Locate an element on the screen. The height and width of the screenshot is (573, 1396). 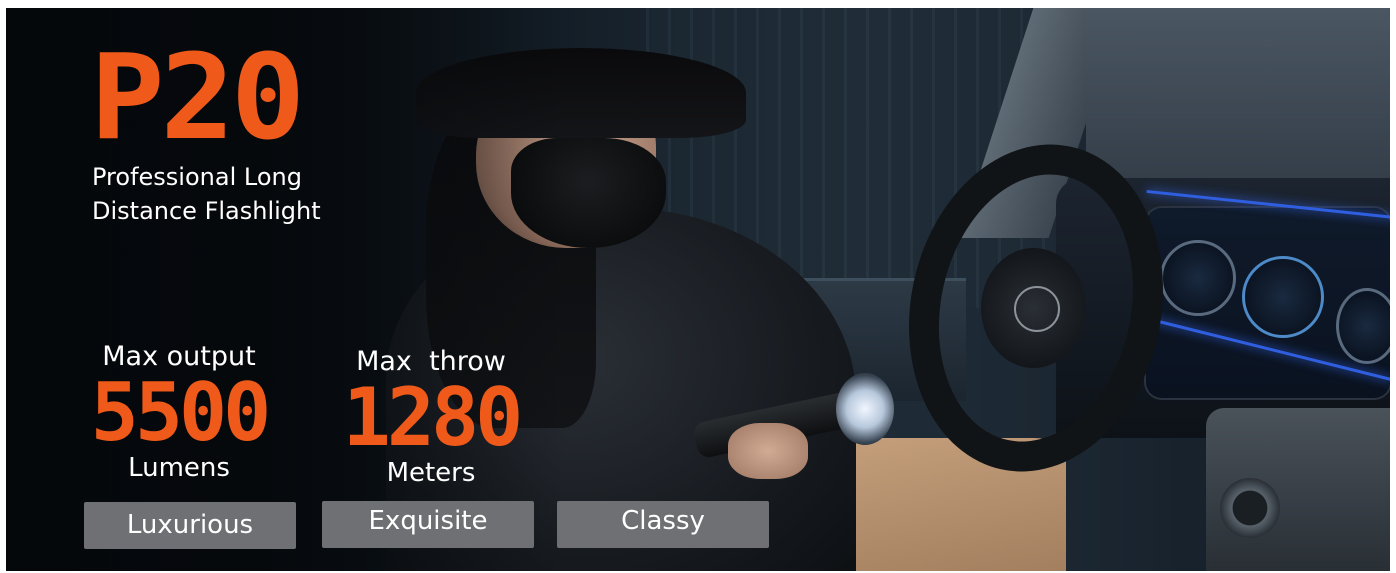
subtitle-line-1: Professional Long is located at coordinates (197, 177).